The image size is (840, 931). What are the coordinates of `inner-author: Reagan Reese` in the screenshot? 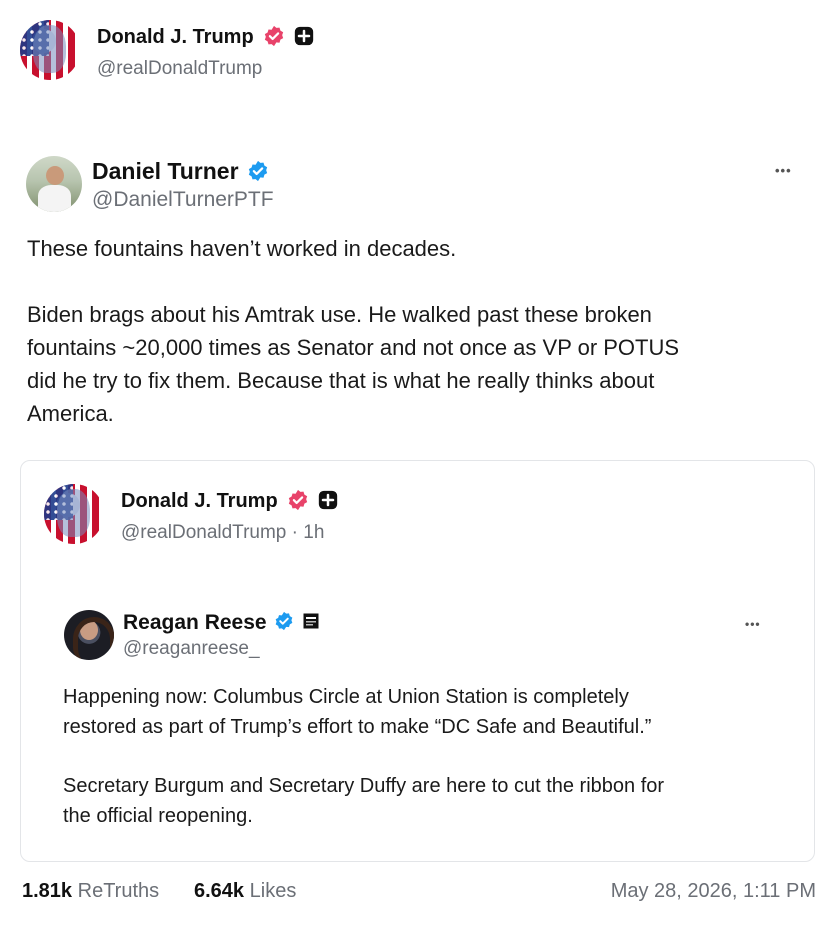 It's located at (221, 623).